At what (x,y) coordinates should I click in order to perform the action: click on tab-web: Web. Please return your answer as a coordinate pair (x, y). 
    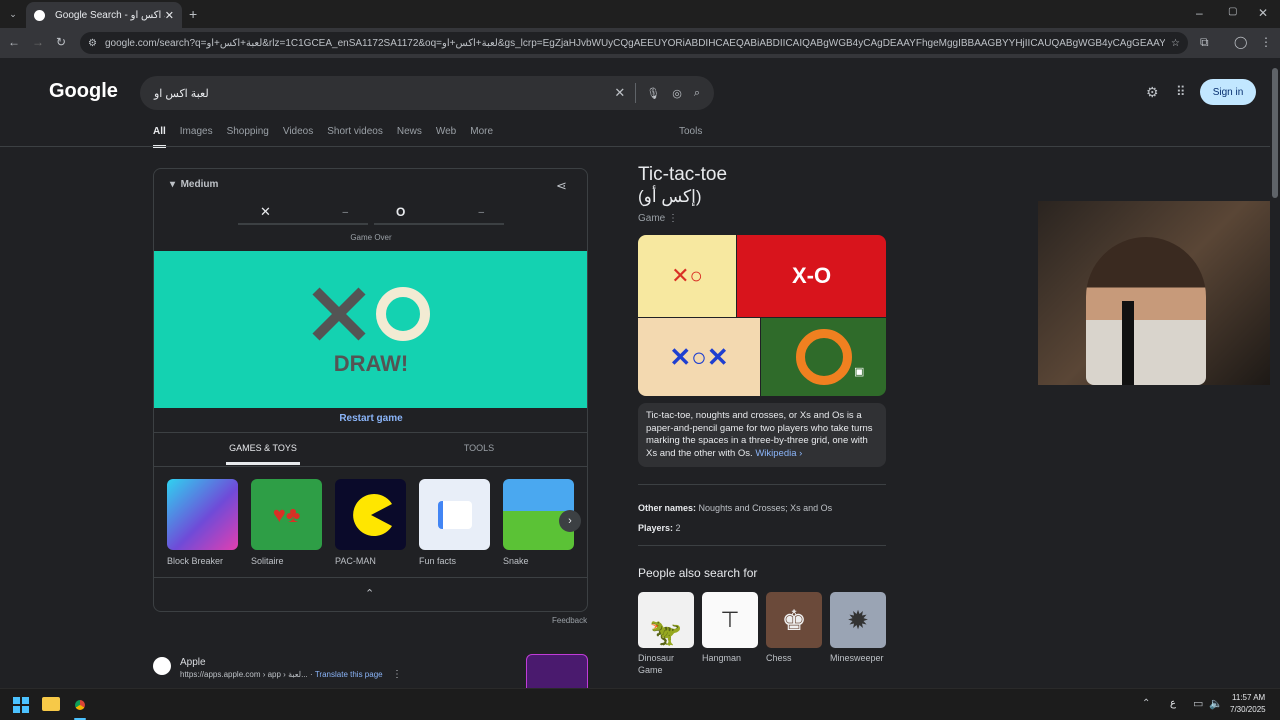
    Looking at the image, I should click on (446, 137).